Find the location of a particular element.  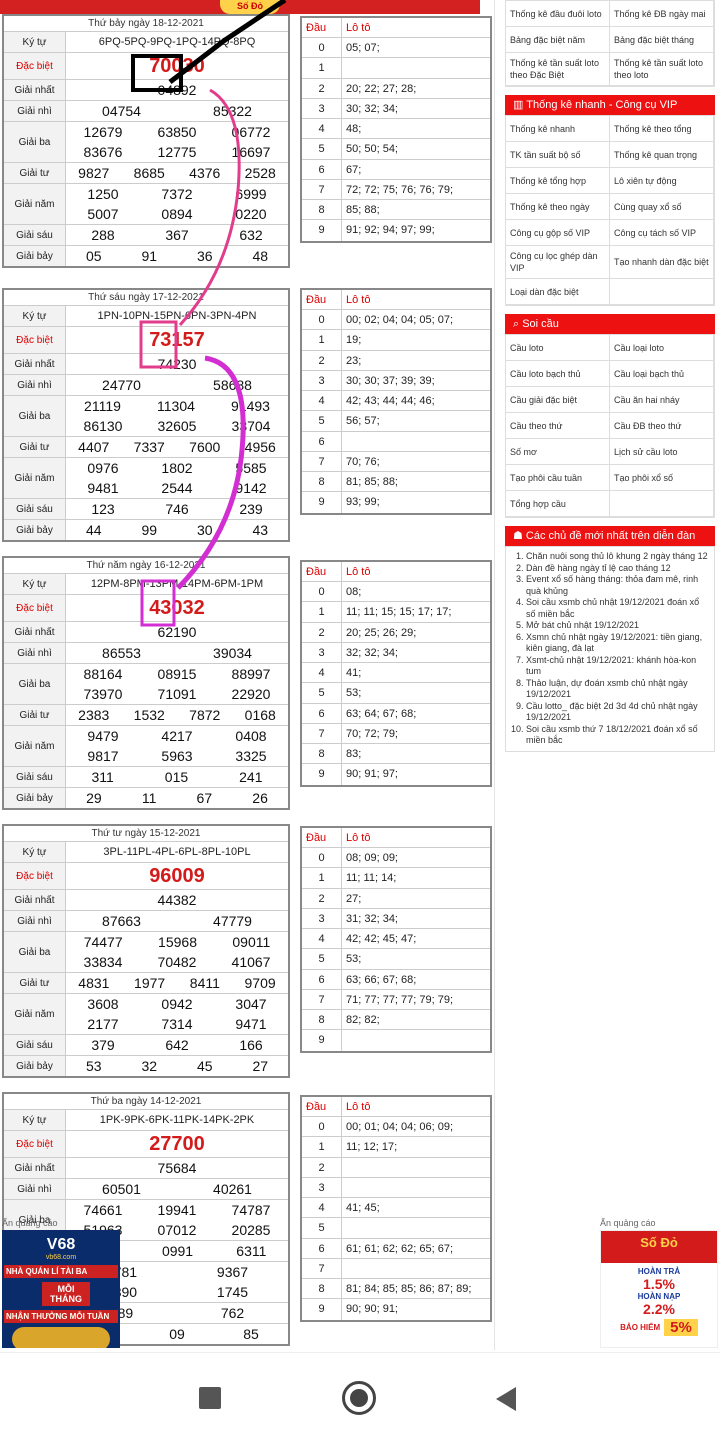

magenta-stroke is located at coordinates (211, 472).